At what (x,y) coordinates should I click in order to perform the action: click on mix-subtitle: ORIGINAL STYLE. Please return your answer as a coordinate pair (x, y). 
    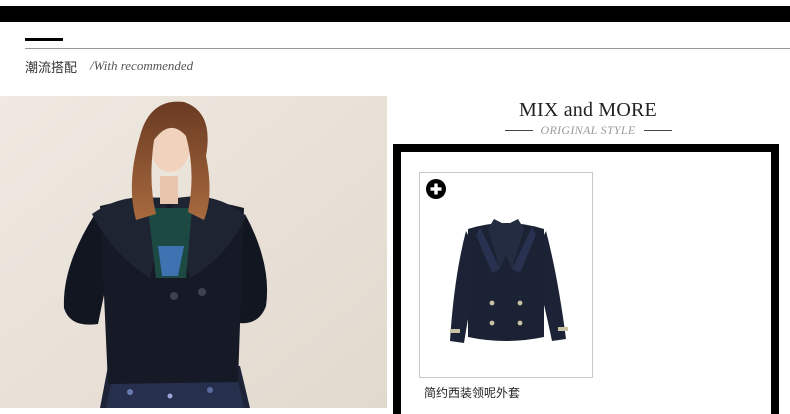
    Looking at the image, I should click on (588, 129).